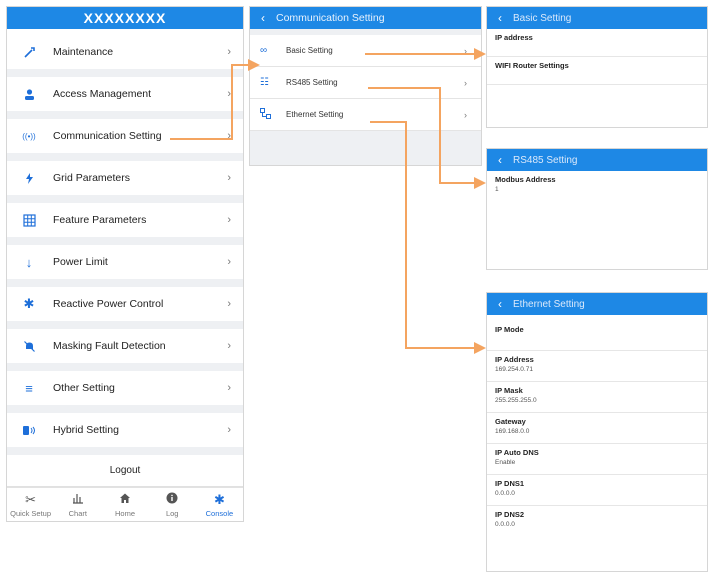 This screenshot has height=572, width=708. I want to click on field-ip-dns2: IP DNS2 0.0.0.0, so click(597, 521).